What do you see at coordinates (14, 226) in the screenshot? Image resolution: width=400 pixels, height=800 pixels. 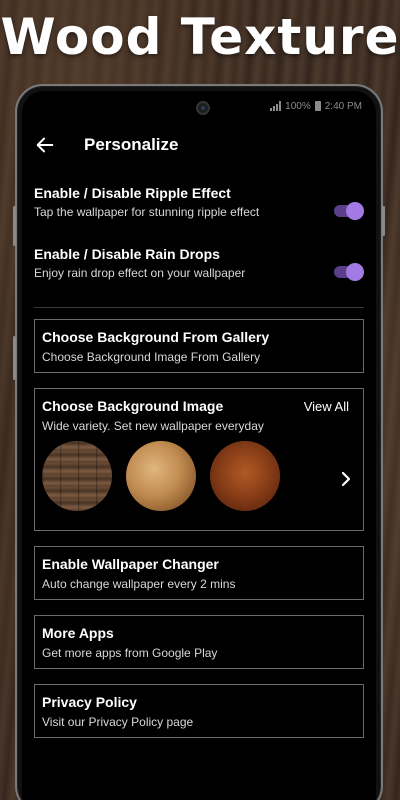 I see `volume-button` at bounding box center [14, 226].